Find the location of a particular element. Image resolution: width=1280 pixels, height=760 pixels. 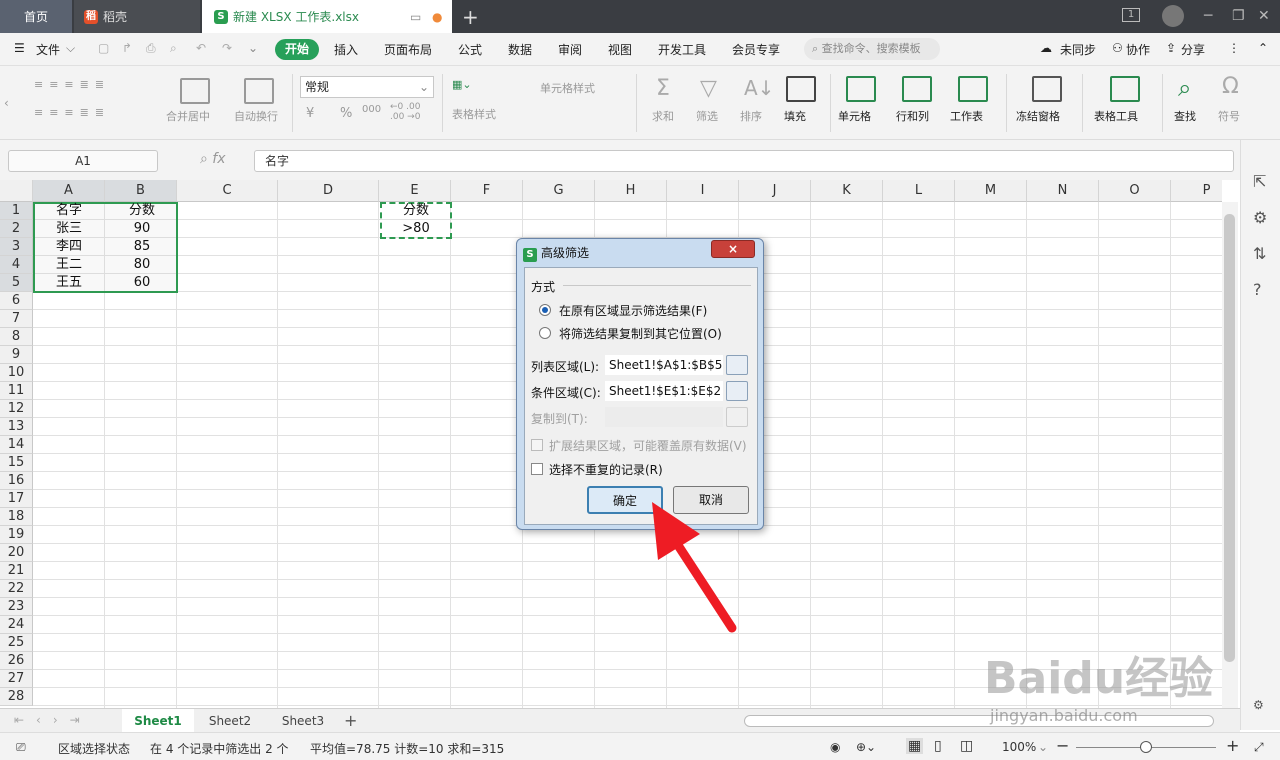

close-icon: ✕ is located at coordinates (1264, 16).